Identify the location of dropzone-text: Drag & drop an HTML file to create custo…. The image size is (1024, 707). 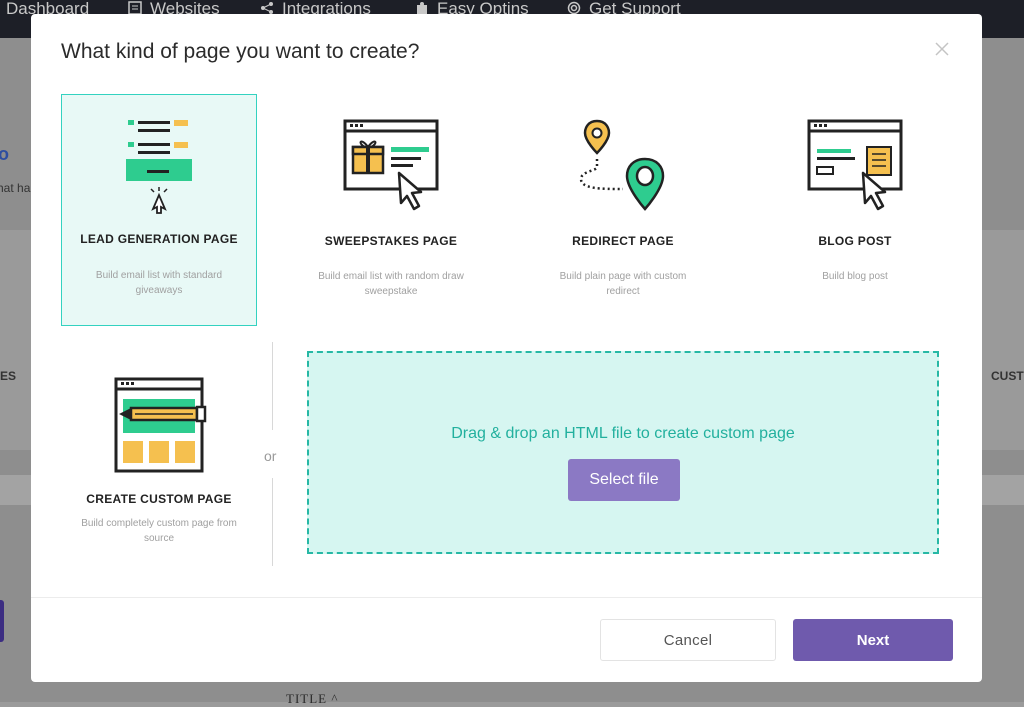
(623, 433).